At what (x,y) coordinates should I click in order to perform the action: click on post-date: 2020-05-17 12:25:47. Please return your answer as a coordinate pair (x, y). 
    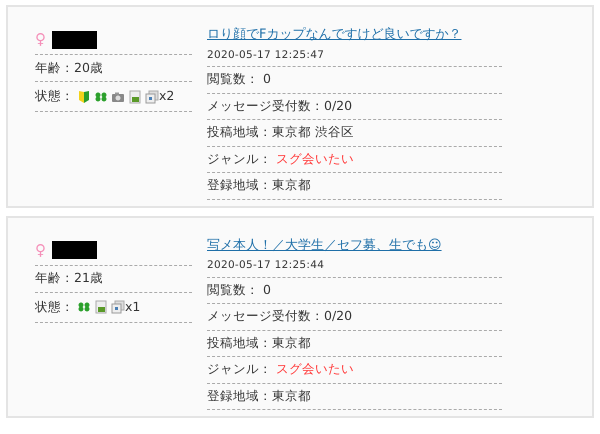
    Looking at the image, I should click on (265, 55).